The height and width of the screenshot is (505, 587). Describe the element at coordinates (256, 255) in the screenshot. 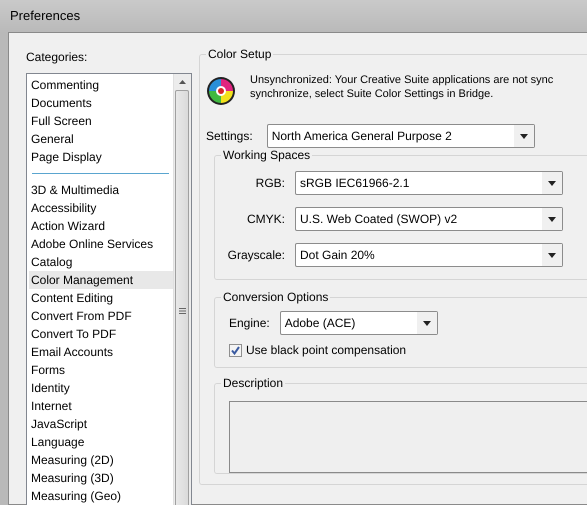

I see `field-label: Grayscale:` at that location.